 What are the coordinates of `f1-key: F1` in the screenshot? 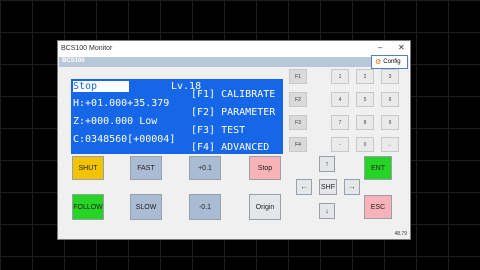 It's located at (298, 76).